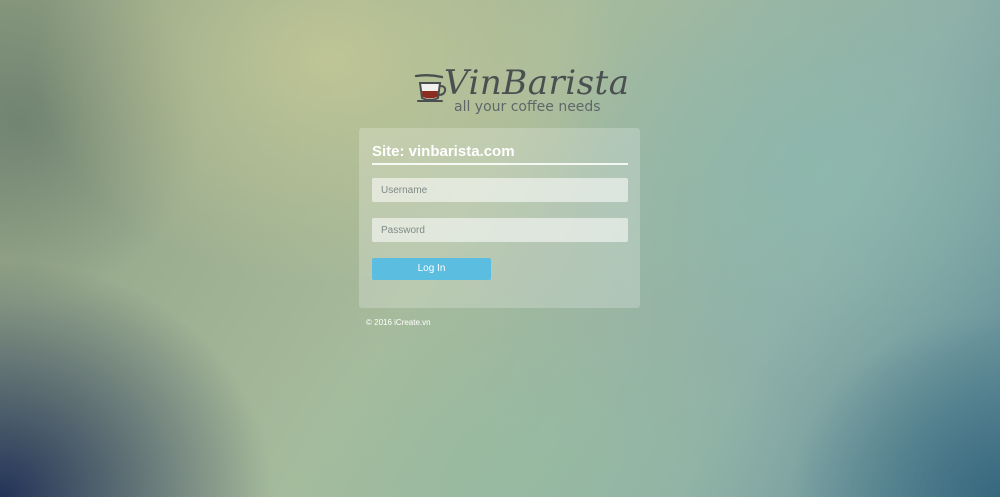 The height and width of the screenshot is (497, 1000). What do you see at coordinates (443, 151) in the screenshot?
I see `site-title: Site: vinbarista.com` at bounding box center [443, 151].